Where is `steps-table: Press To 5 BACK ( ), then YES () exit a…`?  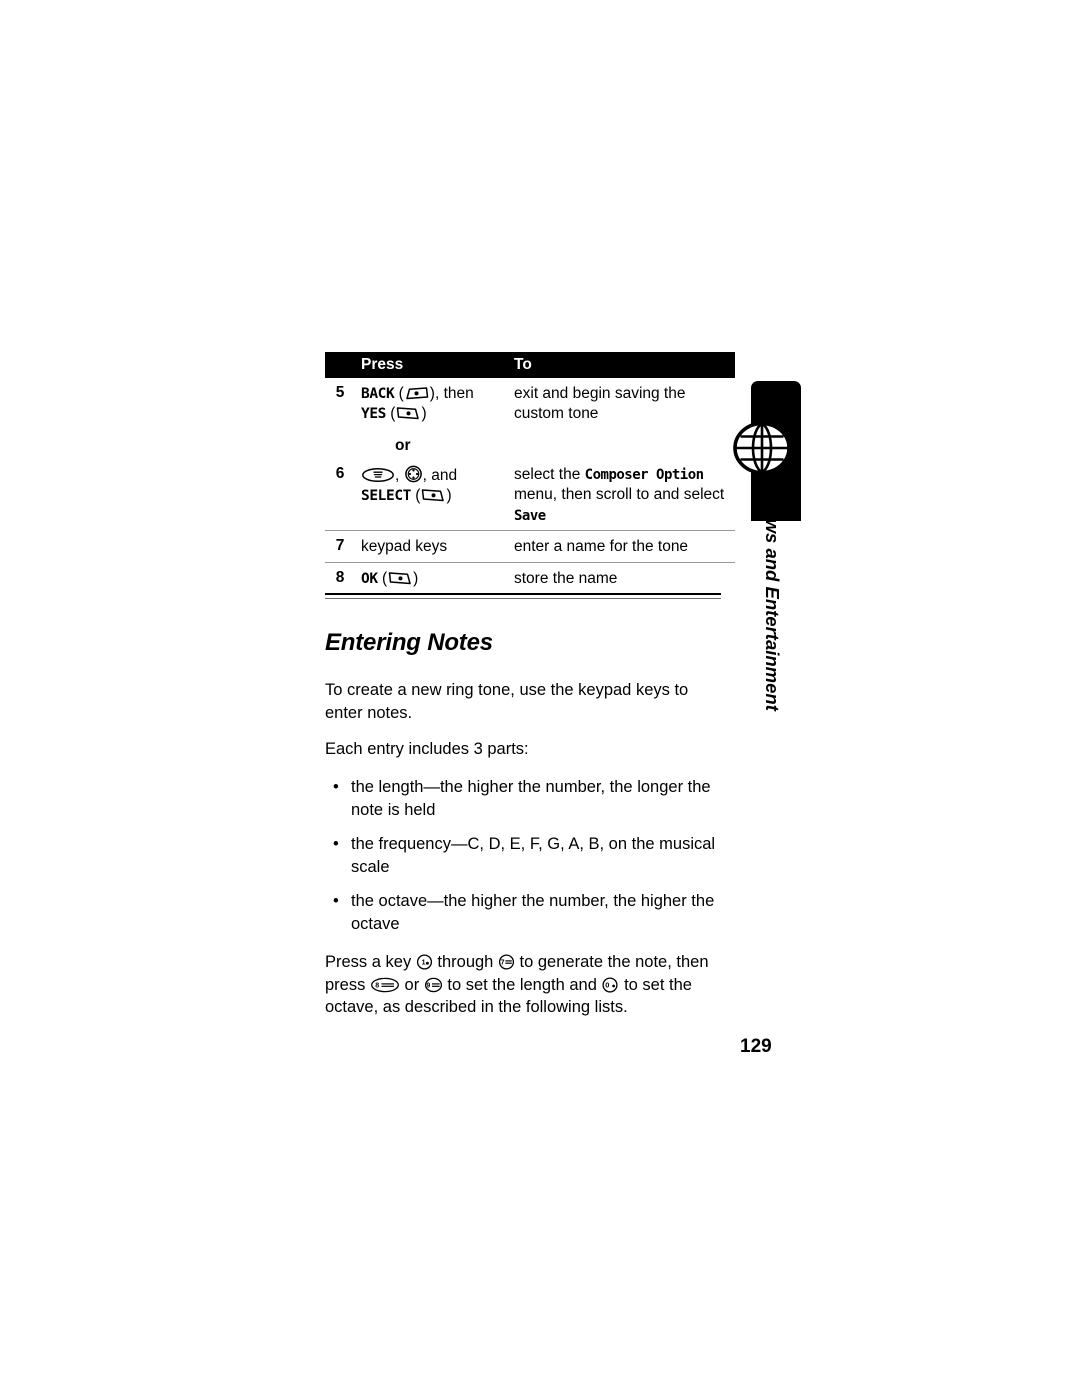 steps-table: Press To 5 BACK ( ), then YES () exit a… is located at coordinates (530, 473).